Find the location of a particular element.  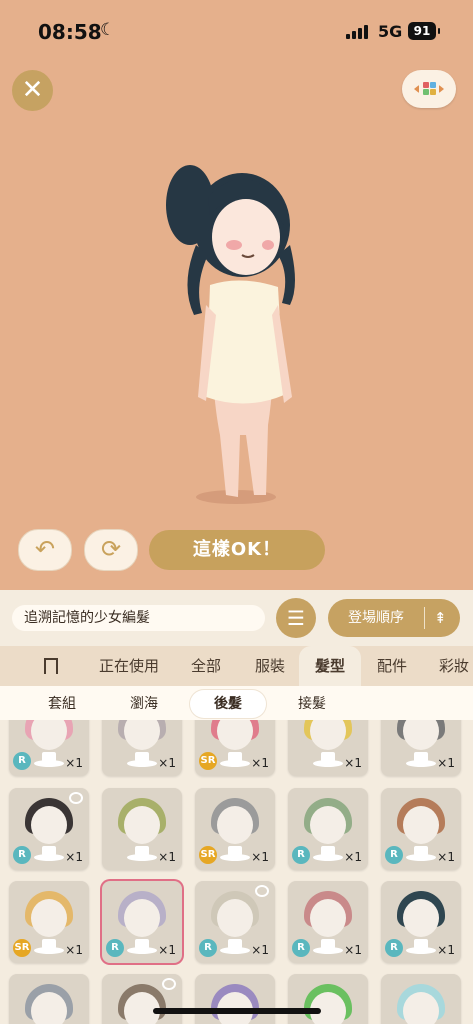

undo-button: ↶ is located at coordinates (45, 550).